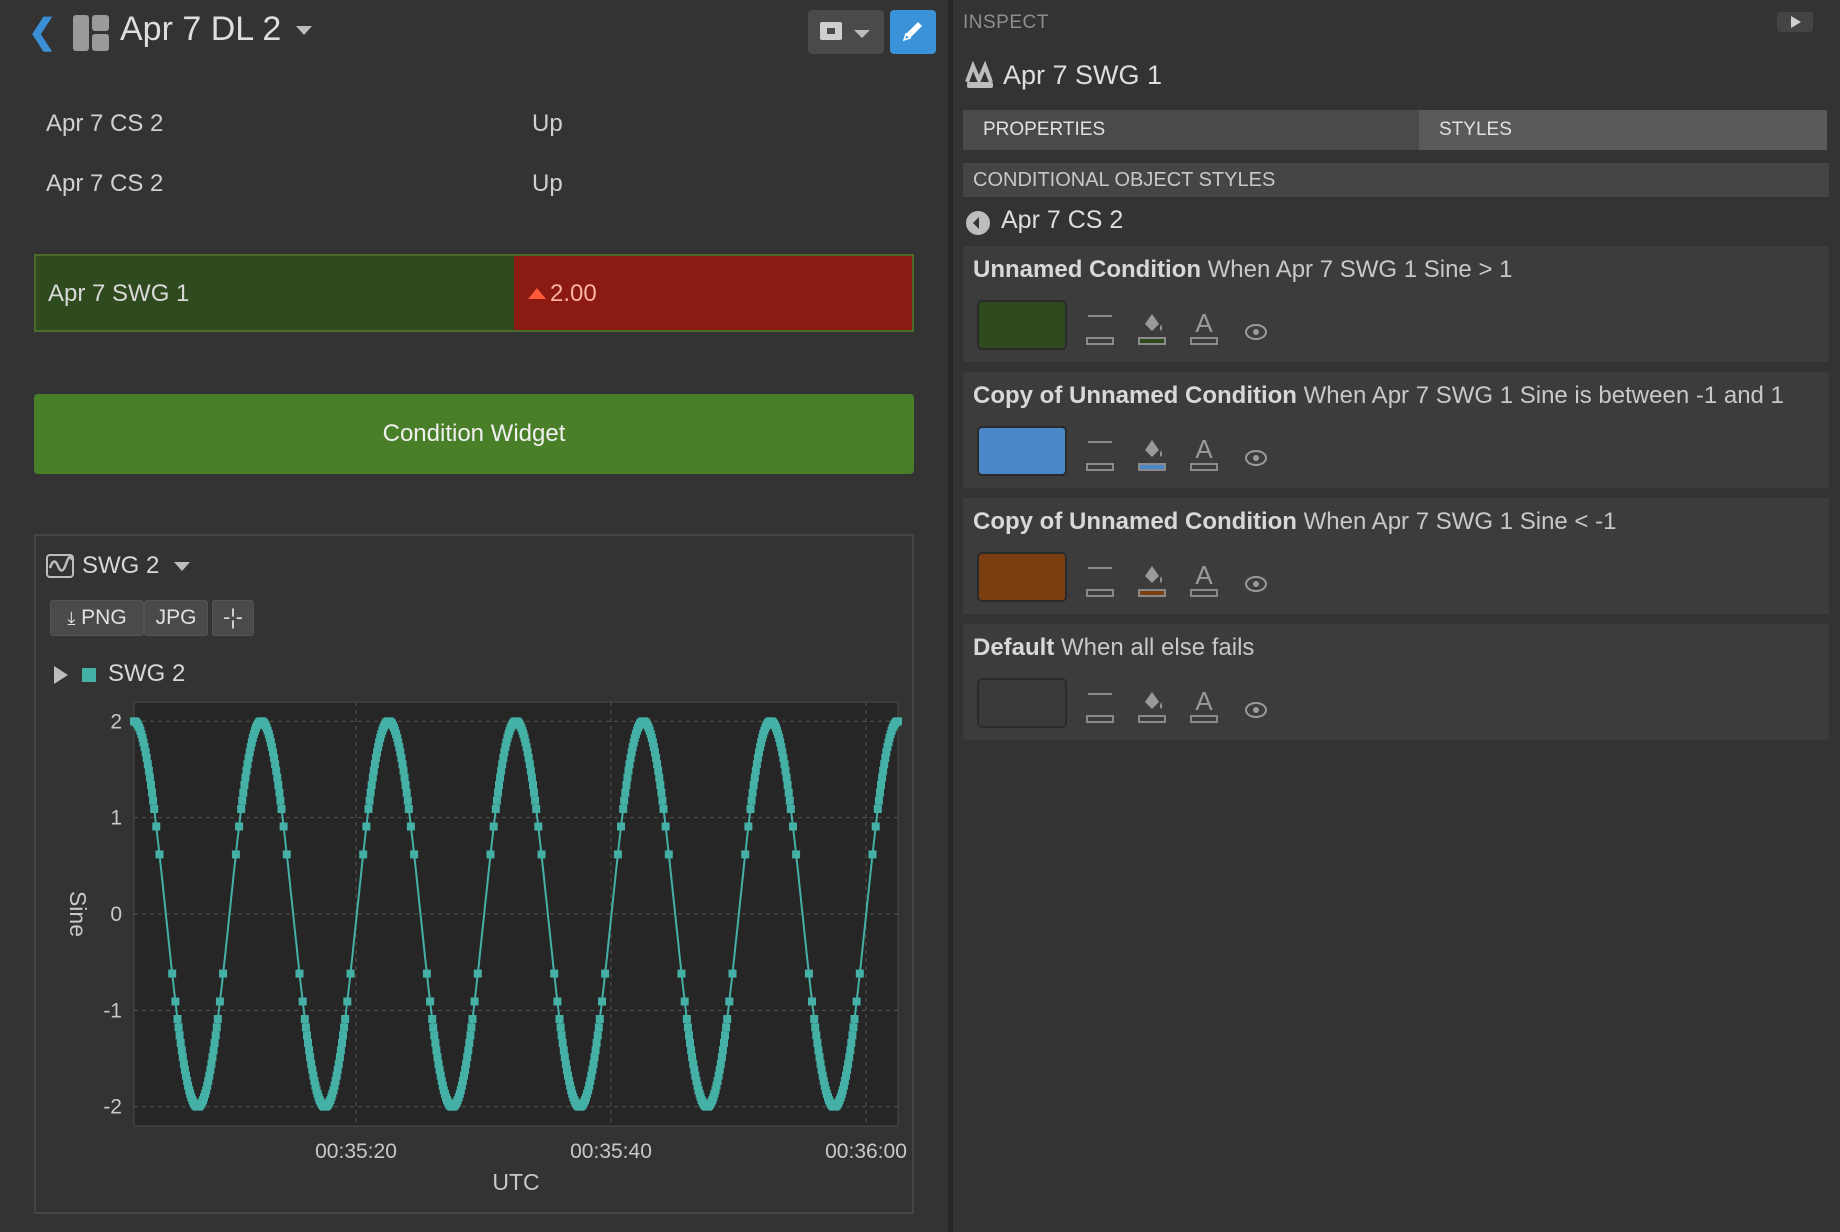 This screenshot has width=1840, height=1232. What do you see at coordinates (913, 32) in the screenshot?
I see `edit-button` at bounding box center [913, 32].